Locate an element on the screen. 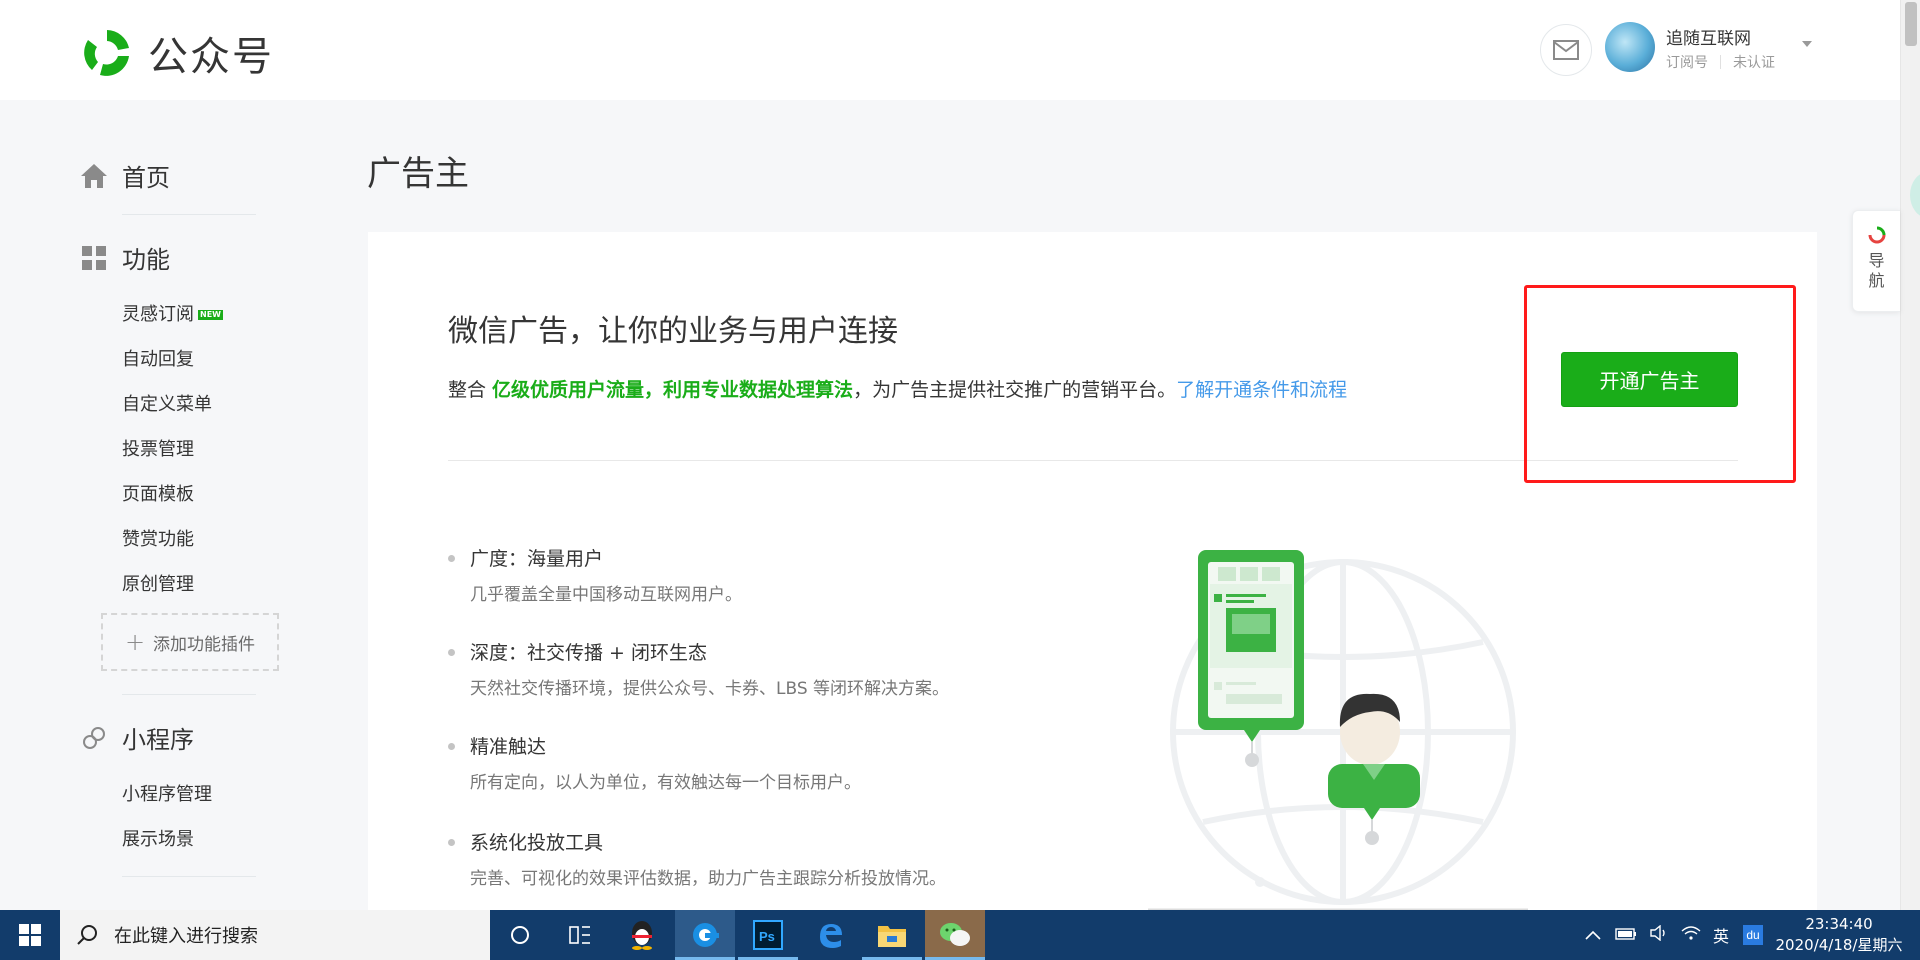 The image size is (1920, 960). sidebar-item-inspiration-subscribe: 灵感订阅 NEW is located at coordinates (172, 313).